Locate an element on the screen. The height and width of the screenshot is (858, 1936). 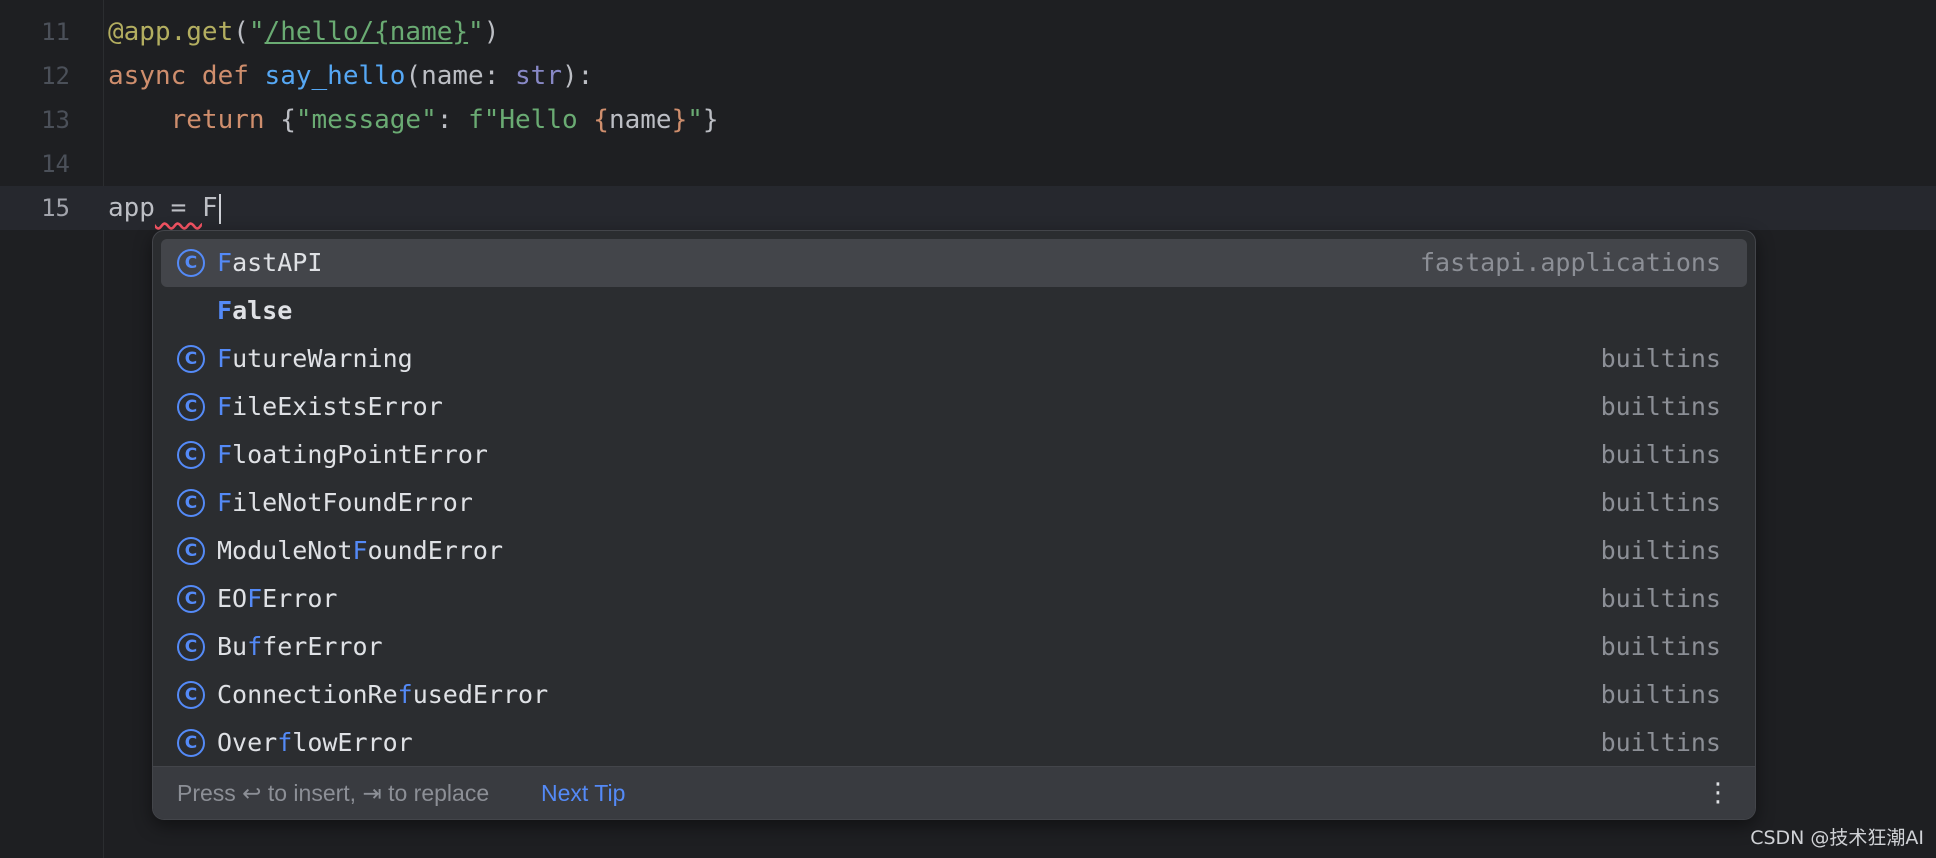
completion-item: C FileNotFoundError builtins is located at coordinates (954, 503).